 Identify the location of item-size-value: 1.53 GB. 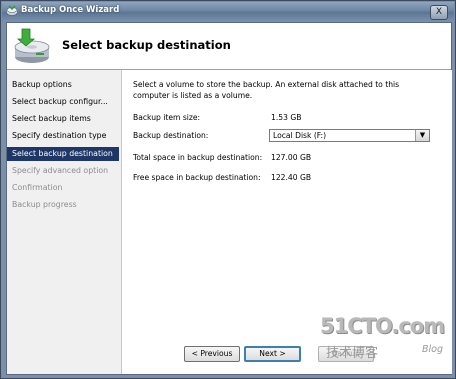
(286, 117).